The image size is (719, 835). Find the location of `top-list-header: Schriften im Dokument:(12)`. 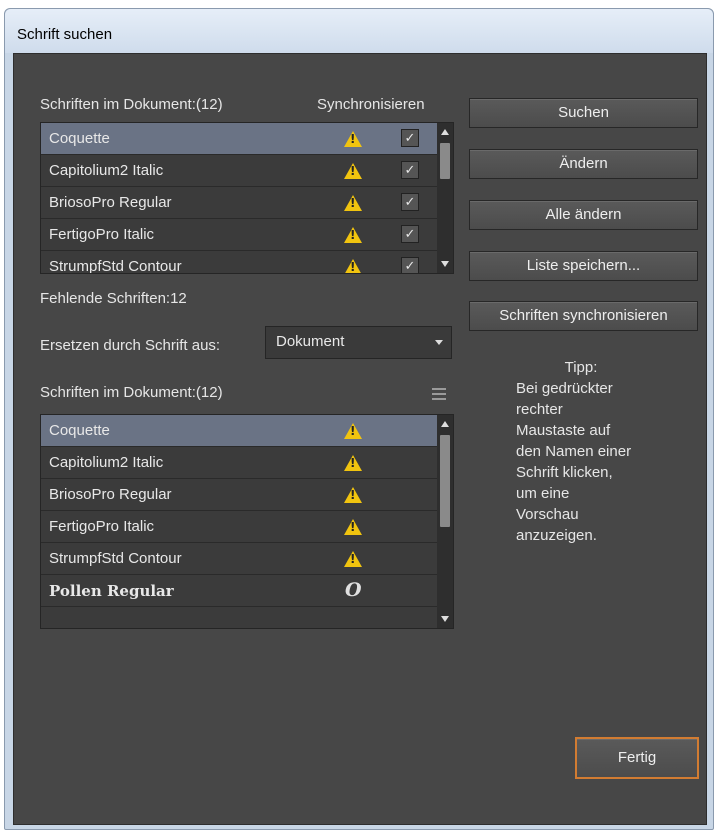

top-list-header: Schriften im Dokument:(12) is located at coordinates (131, 104).